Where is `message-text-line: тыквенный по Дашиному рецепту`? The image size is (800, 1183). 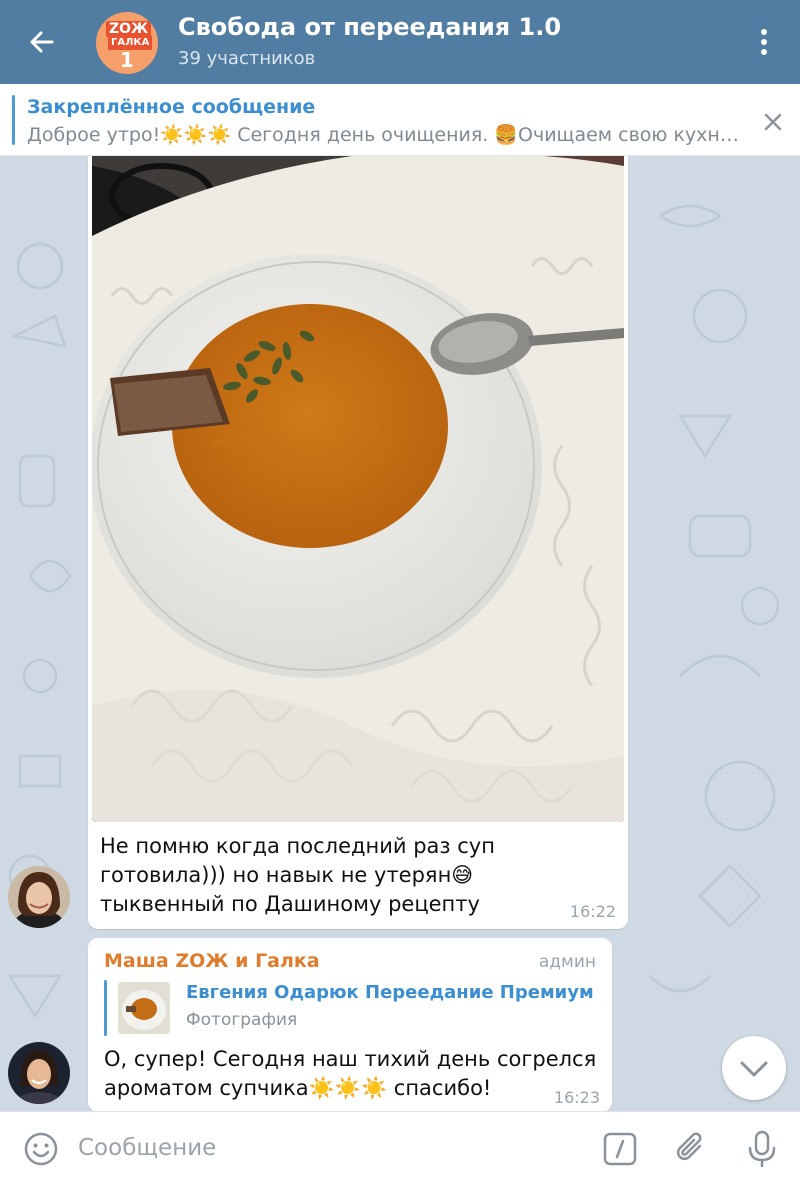 message-text-line: тыквенный по Дашиному рецепту is located at coordinates (290, 904).